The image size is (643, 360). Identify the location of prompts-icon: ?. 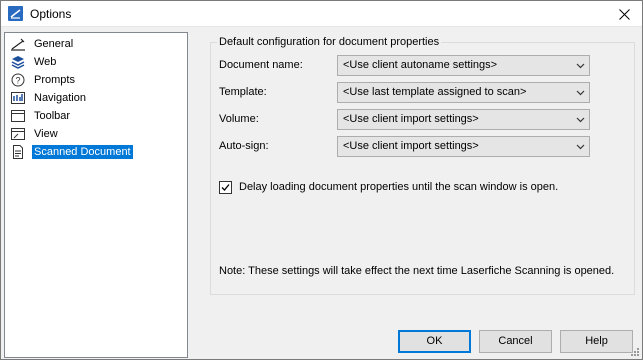
(18, 80).